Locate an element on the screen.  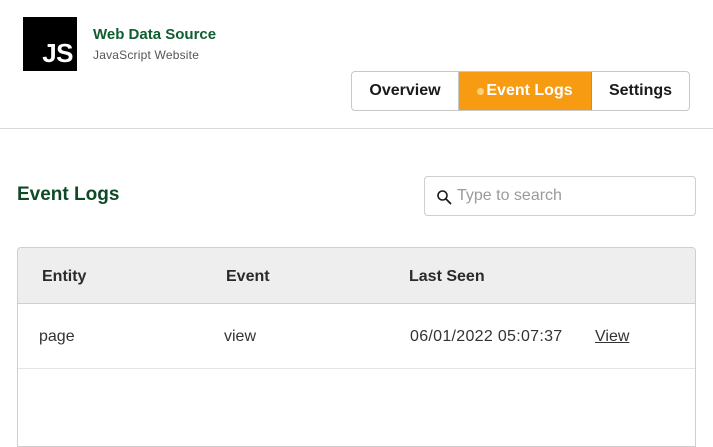
tab-event-logs: Event Logs is located at coordinates (525, 91).